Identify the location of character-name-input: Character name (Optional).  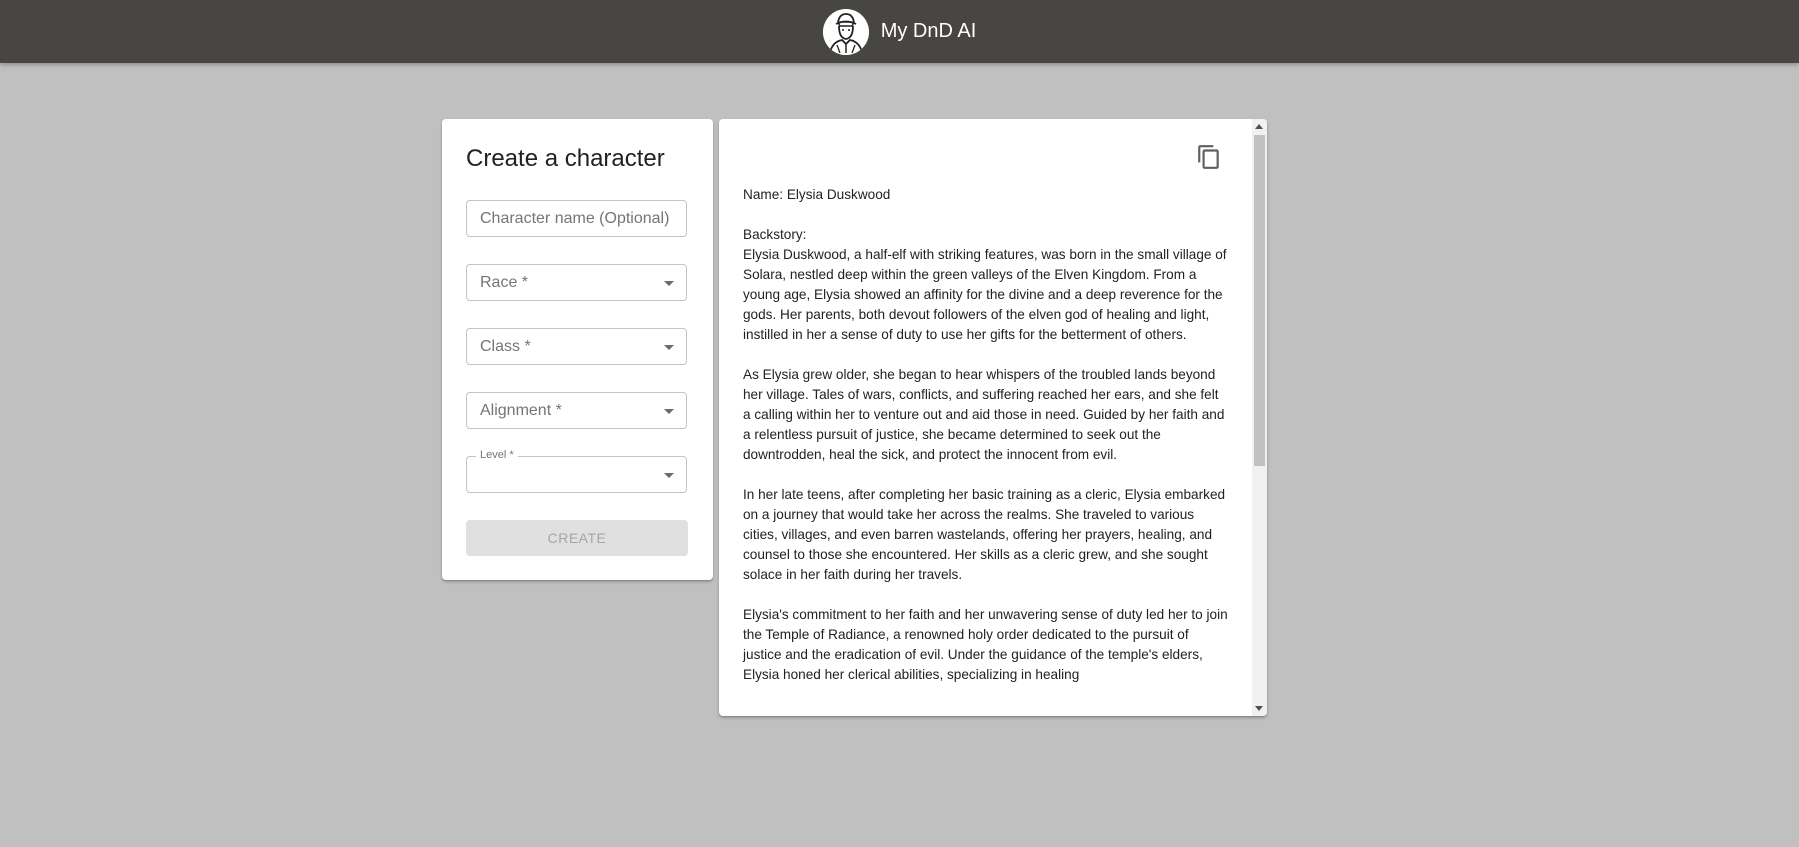
(576, 218).